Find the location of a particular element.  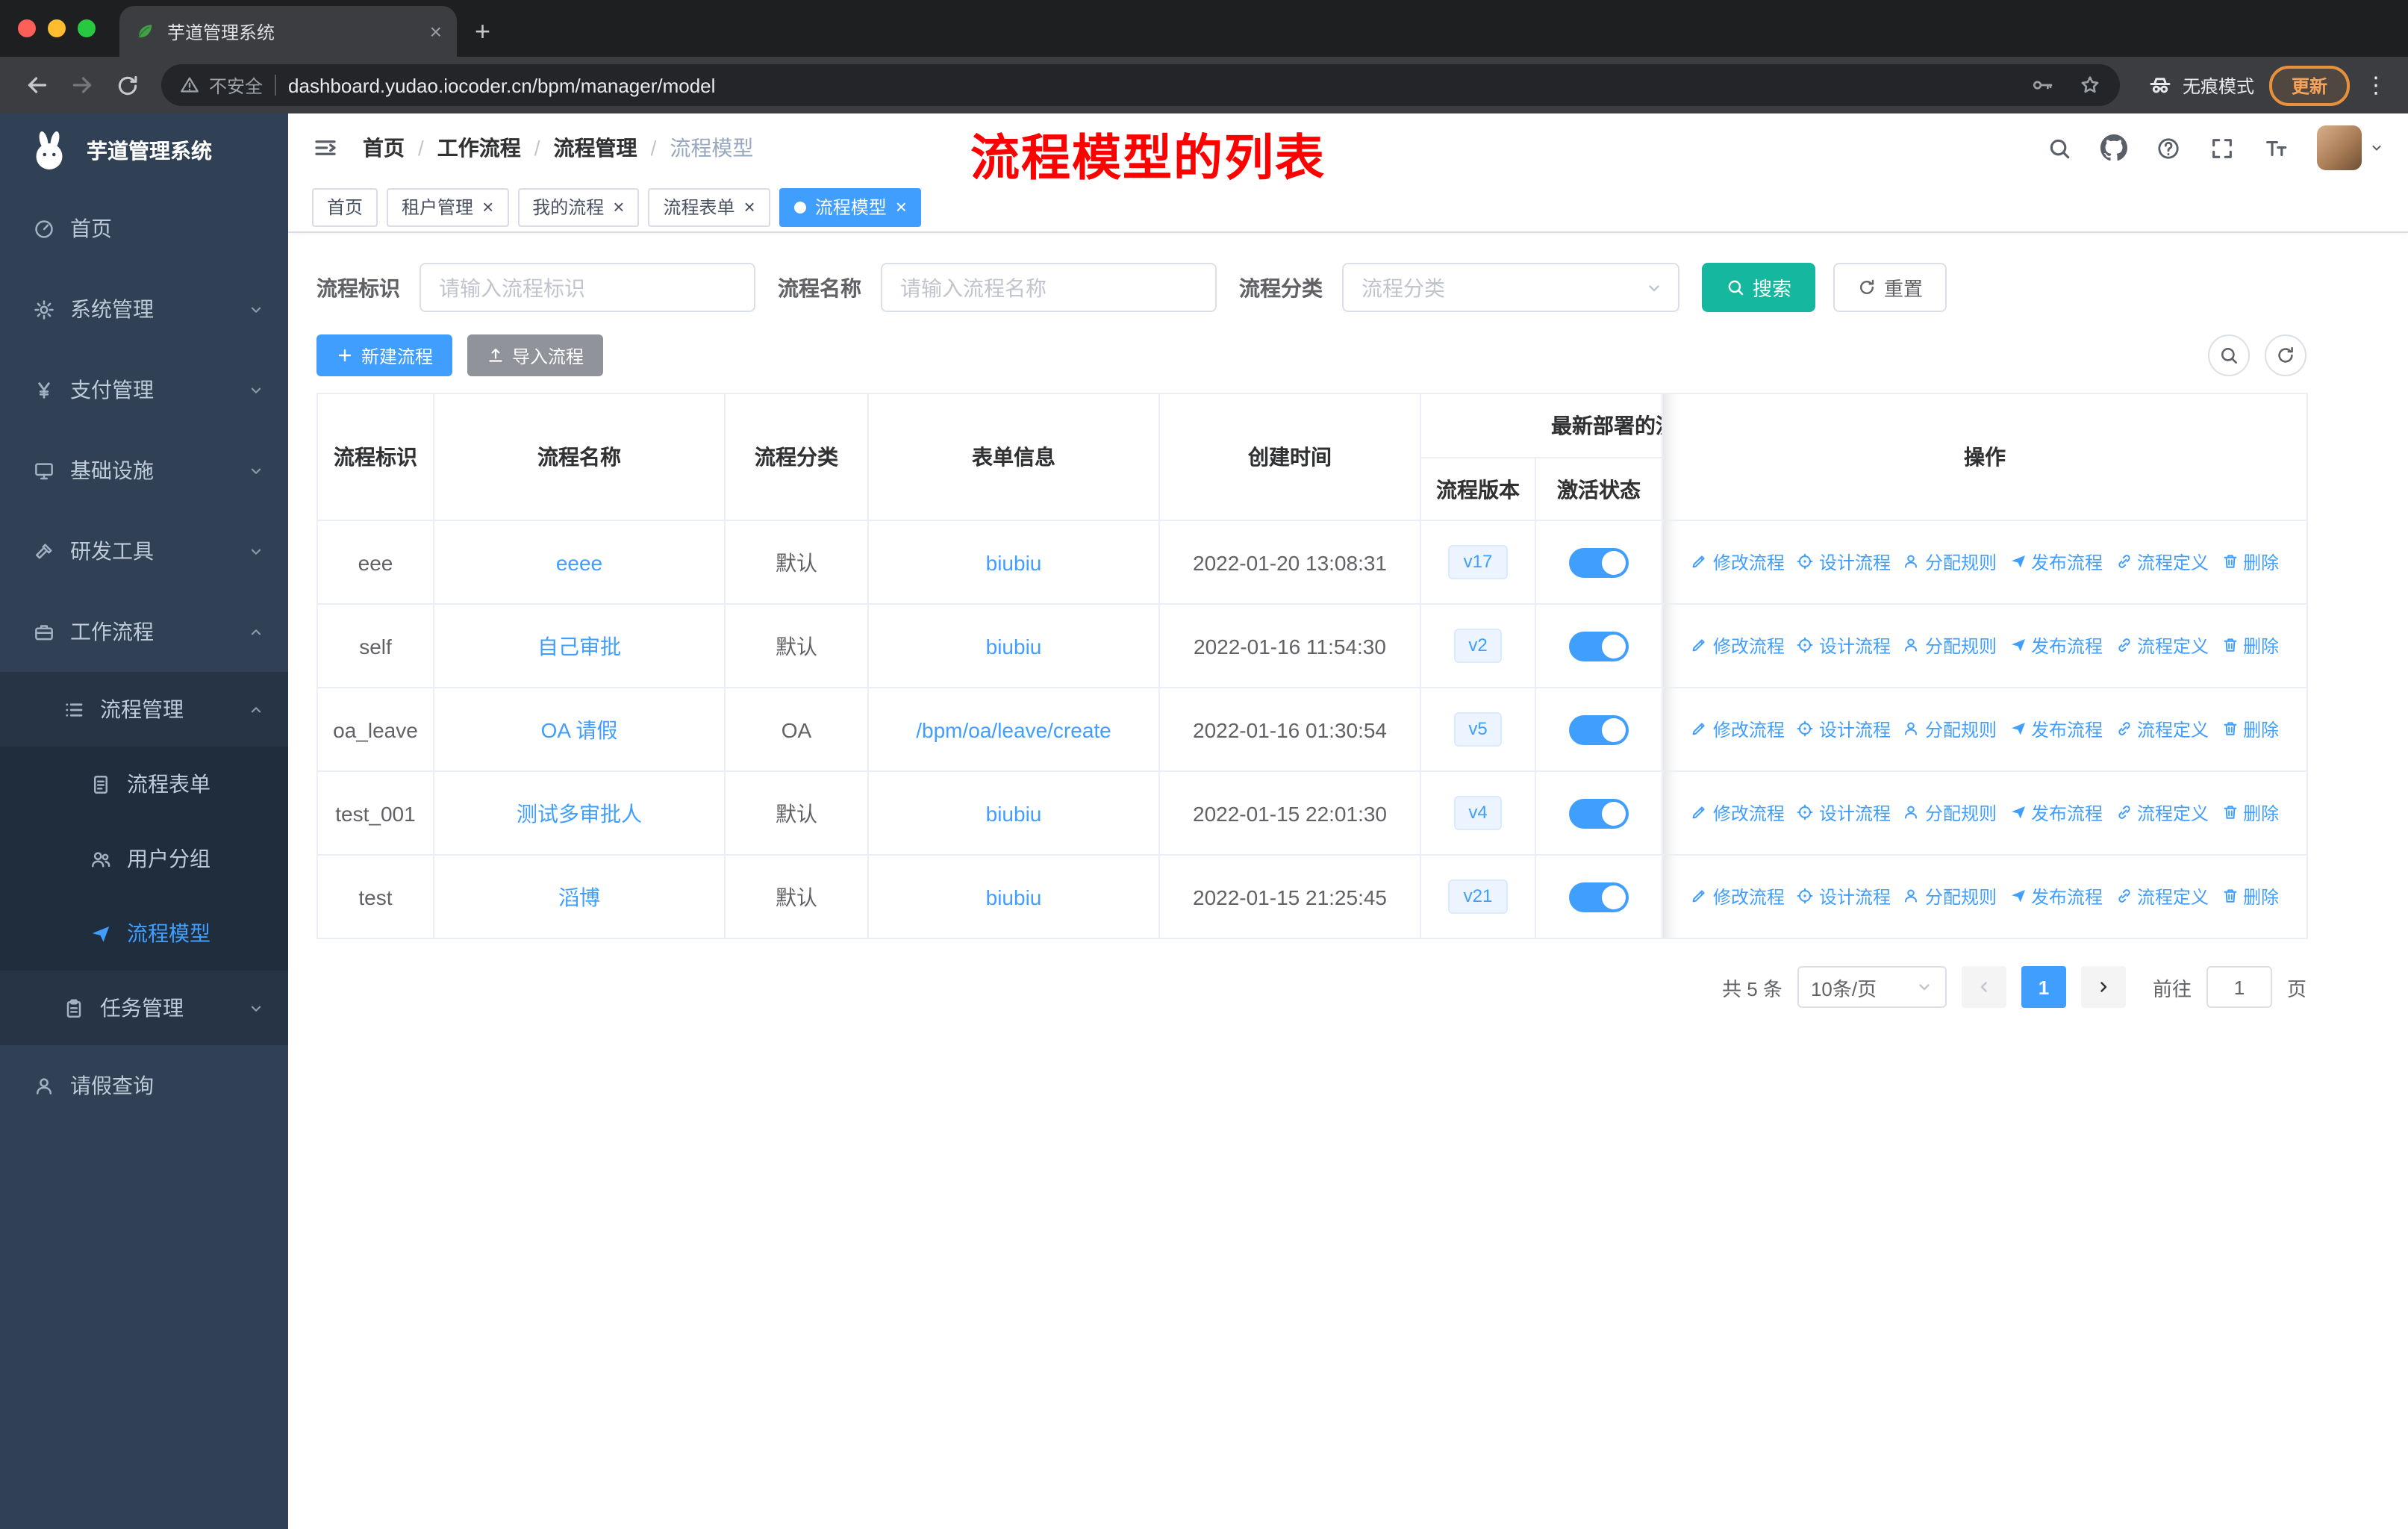

update-button: 更新 is located at coordinates (2309, 85).